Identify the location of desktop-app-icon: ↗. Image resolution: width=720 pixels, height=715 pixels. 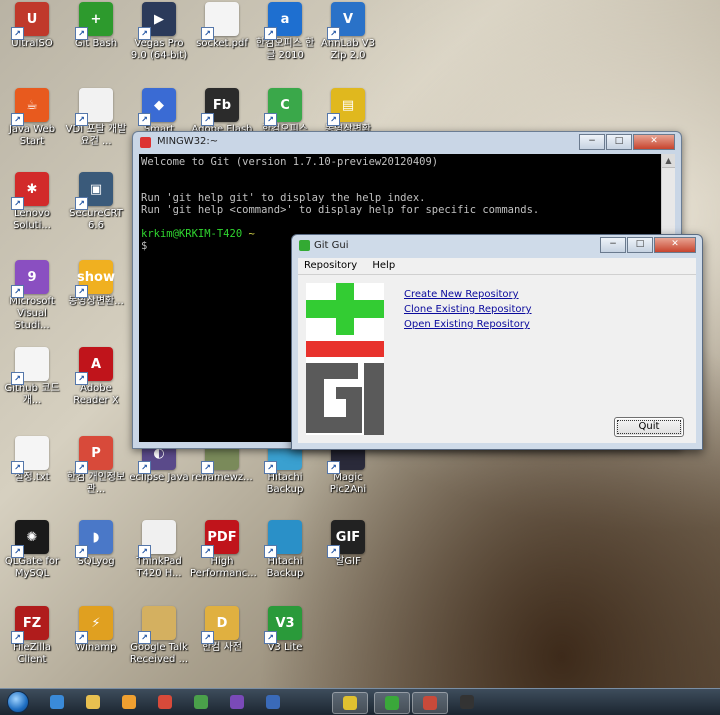
(94, 107).